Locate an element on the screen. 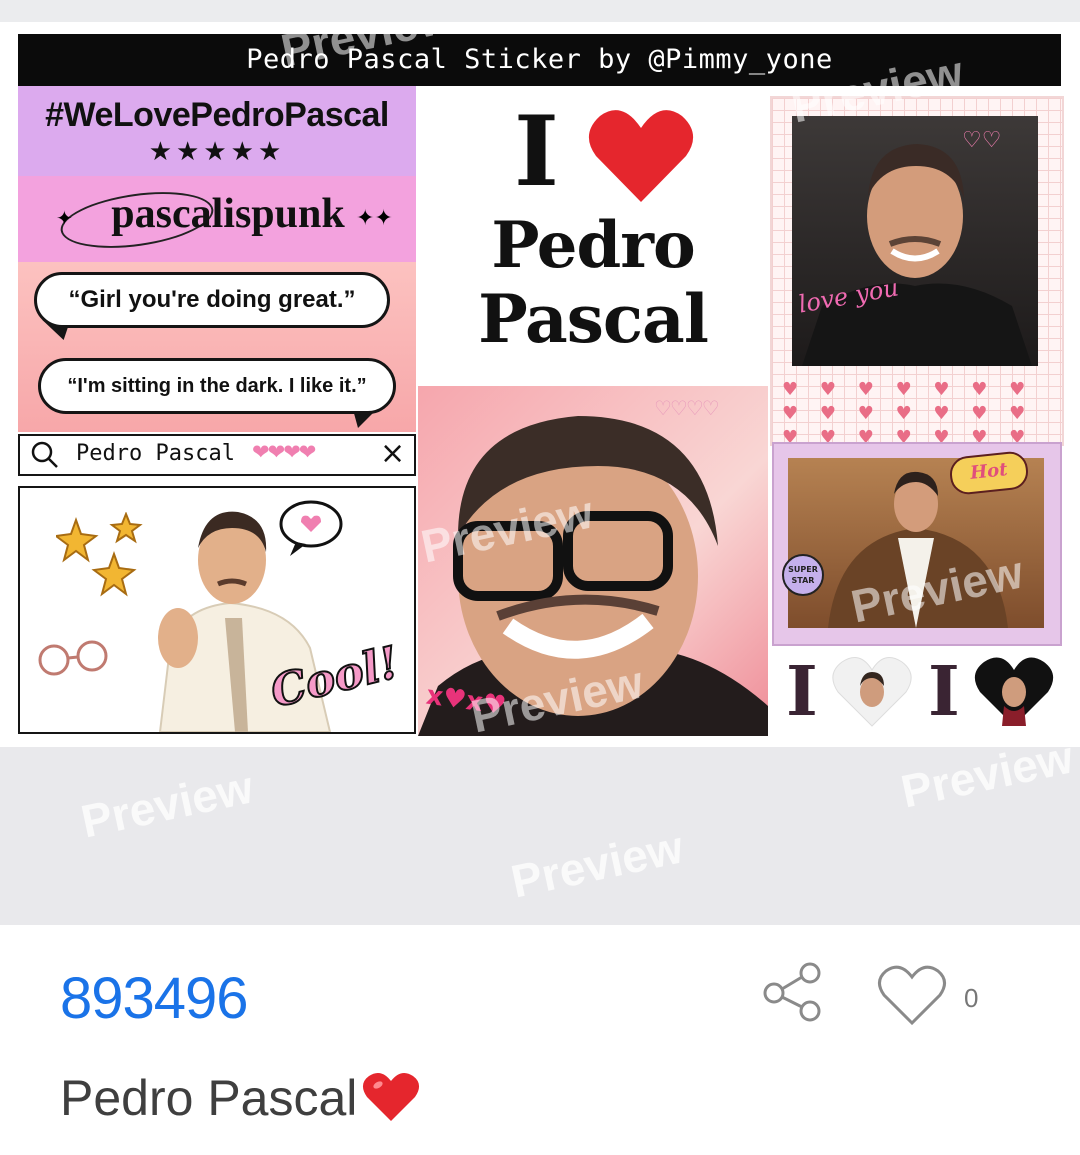 Image resolution: width=1080 pixels, height=1155 pixels. rating-stars: ★★★★★ is located at coordinates (217, 152).